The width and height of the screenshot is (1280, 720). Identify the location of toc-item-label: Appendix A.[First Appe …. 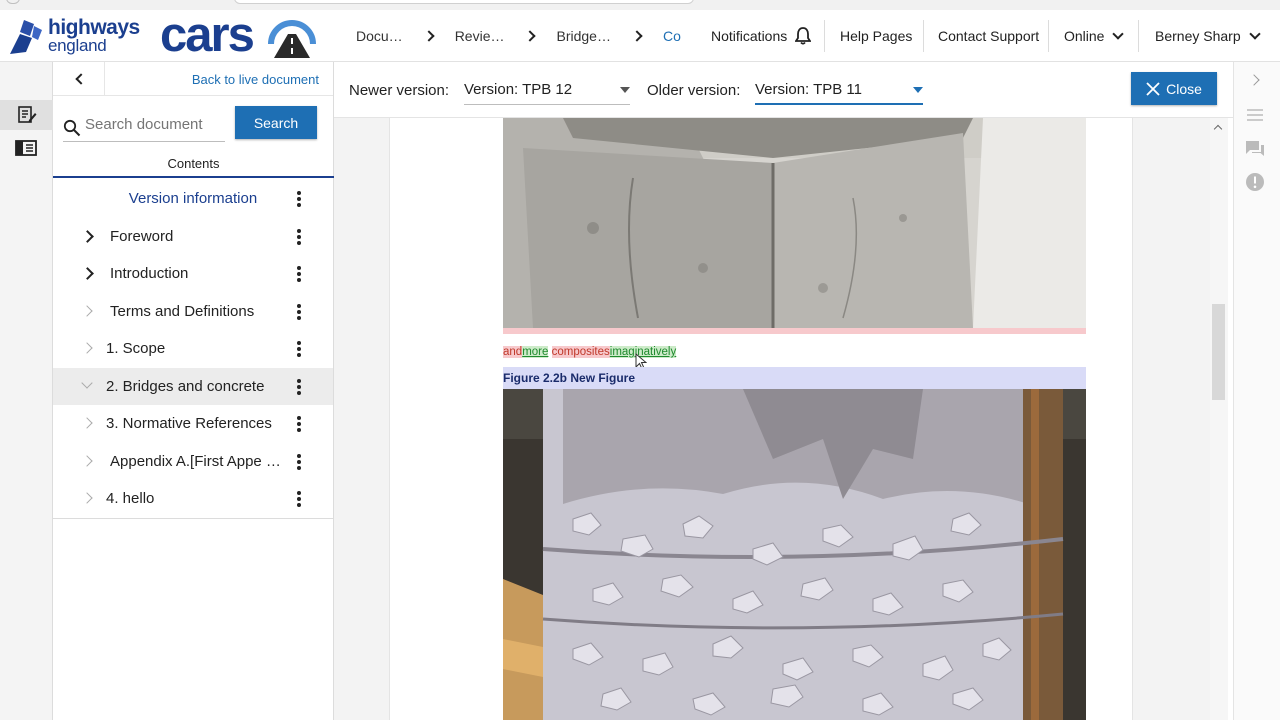
(195, 461).